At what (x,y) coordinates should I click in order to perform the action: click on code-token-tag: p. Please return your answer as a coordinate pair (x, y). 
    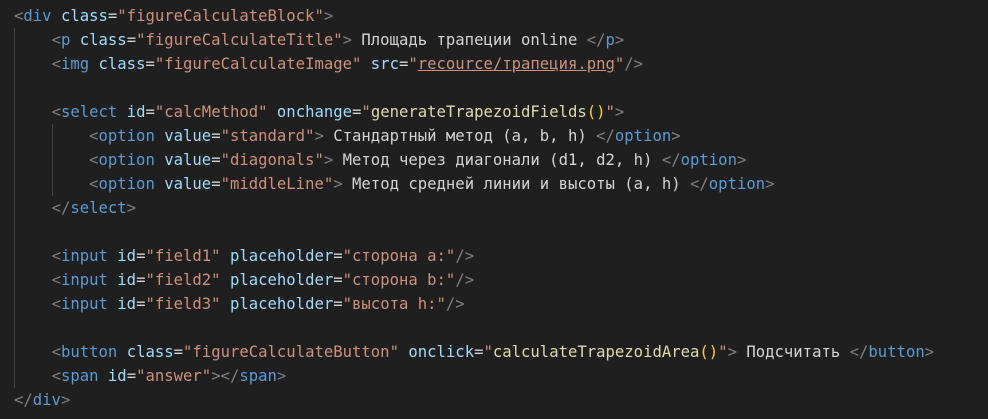
    Looking at the image, I should click on (65, 40).